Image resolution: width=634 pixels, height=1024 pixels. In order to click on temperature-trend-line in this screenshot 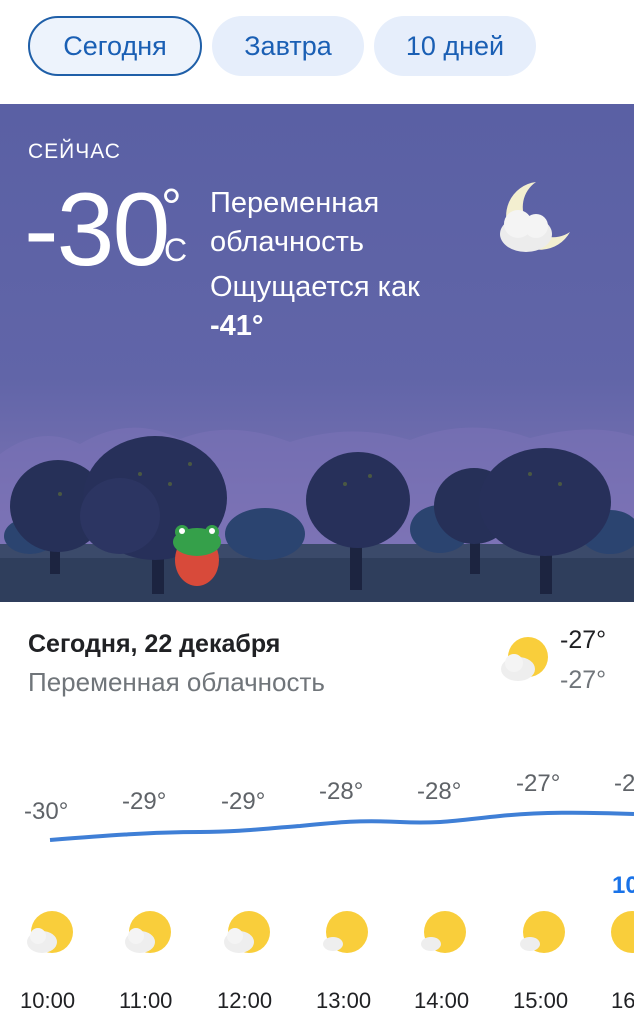, I will do `click(341, 826)`.